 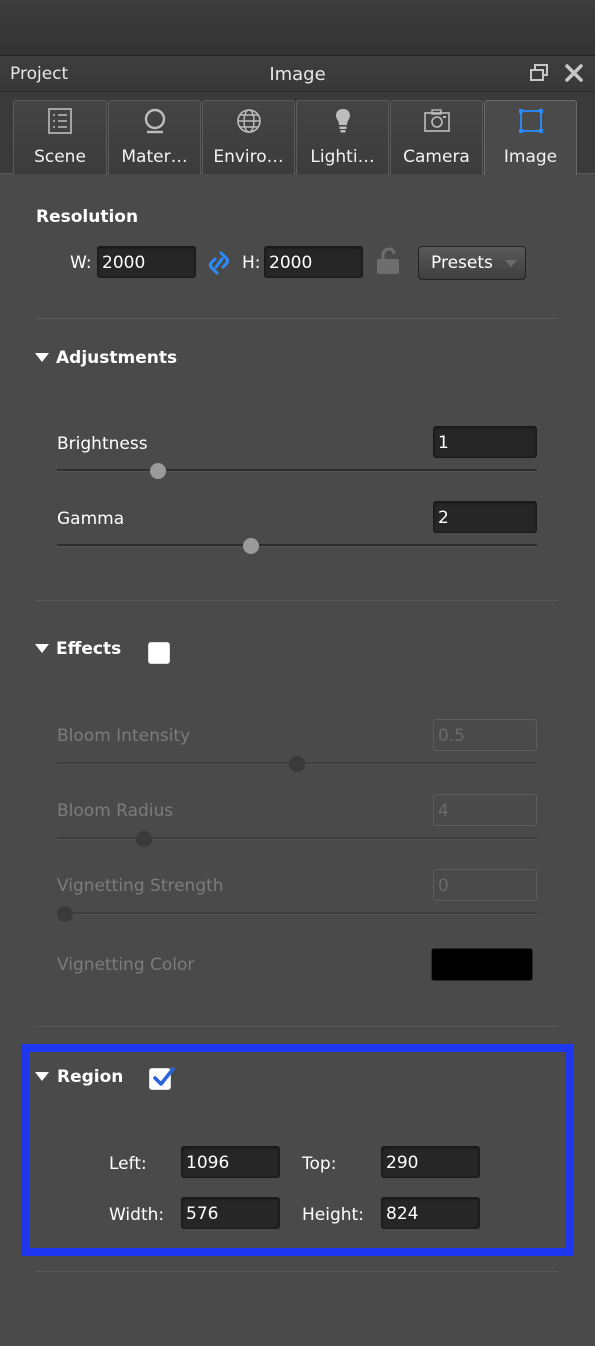 What do you see at coordinates (90, 1077) in the screenshot?
I see `region-heading: Region` at bounding box center [90, 1077].